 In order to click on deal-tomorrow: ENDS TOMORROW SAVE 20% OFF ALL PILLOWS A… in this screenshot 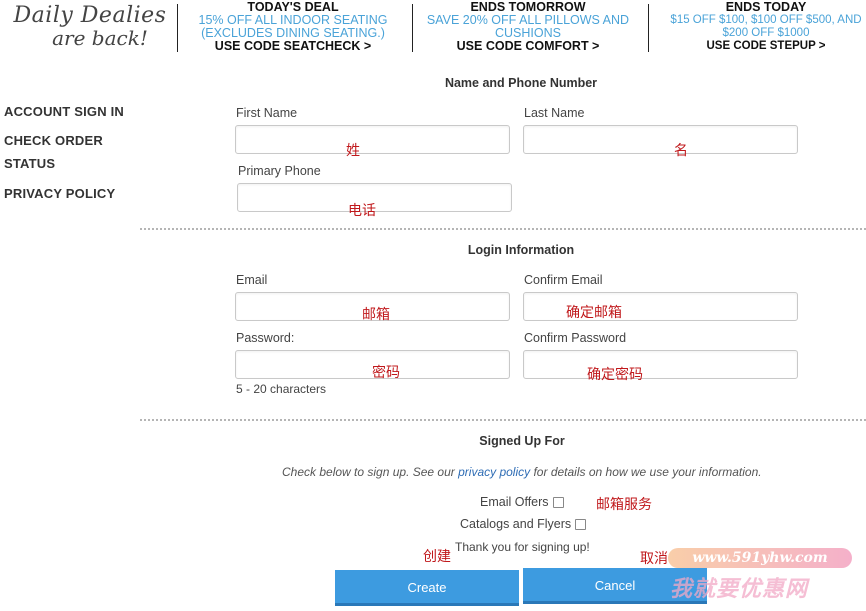, I will do `click(528, 27)`.